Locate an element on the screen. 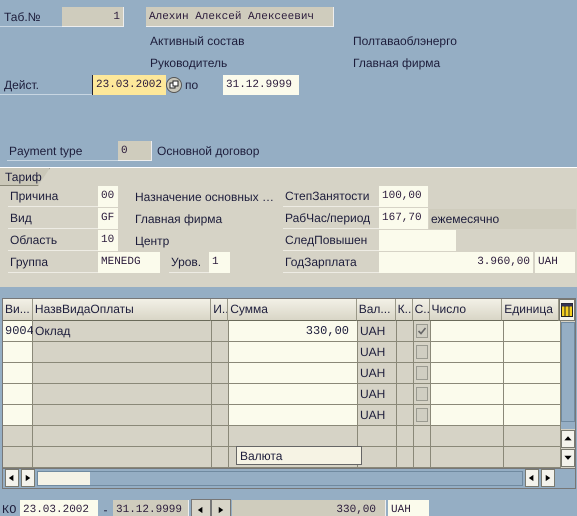 This screenshot has width=577, height=516. column-settings-icon is located at coordinates (567, 310).